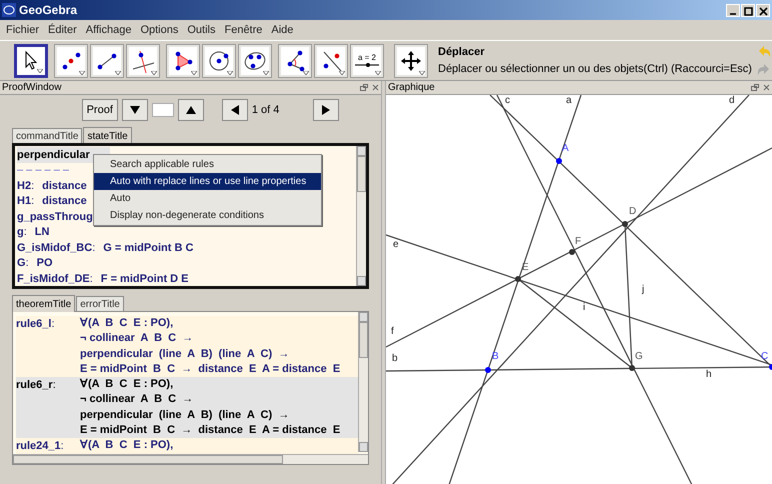 The image size is (772, 484). Describe the element at coordinates (48, 10) in the screenshot. I see `window-title: GeoGebra` at that location.